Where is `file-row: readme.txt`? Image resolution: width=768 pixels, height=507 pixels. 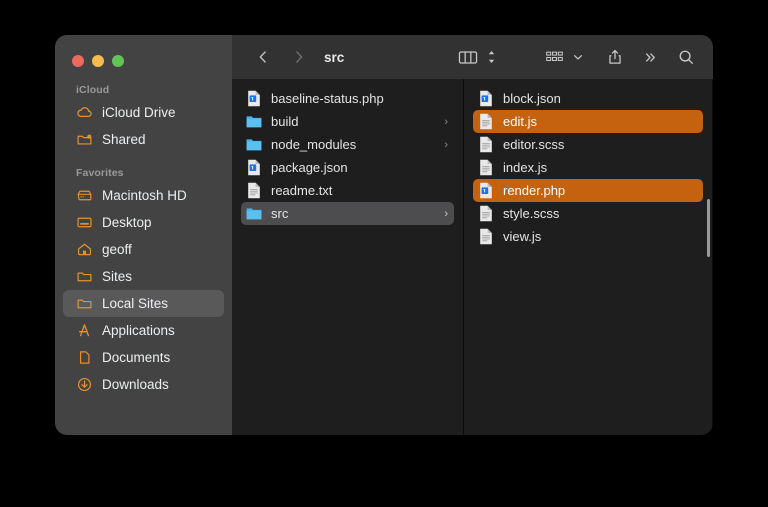 file-row: readme.txt is located at coordinates (347, 190).